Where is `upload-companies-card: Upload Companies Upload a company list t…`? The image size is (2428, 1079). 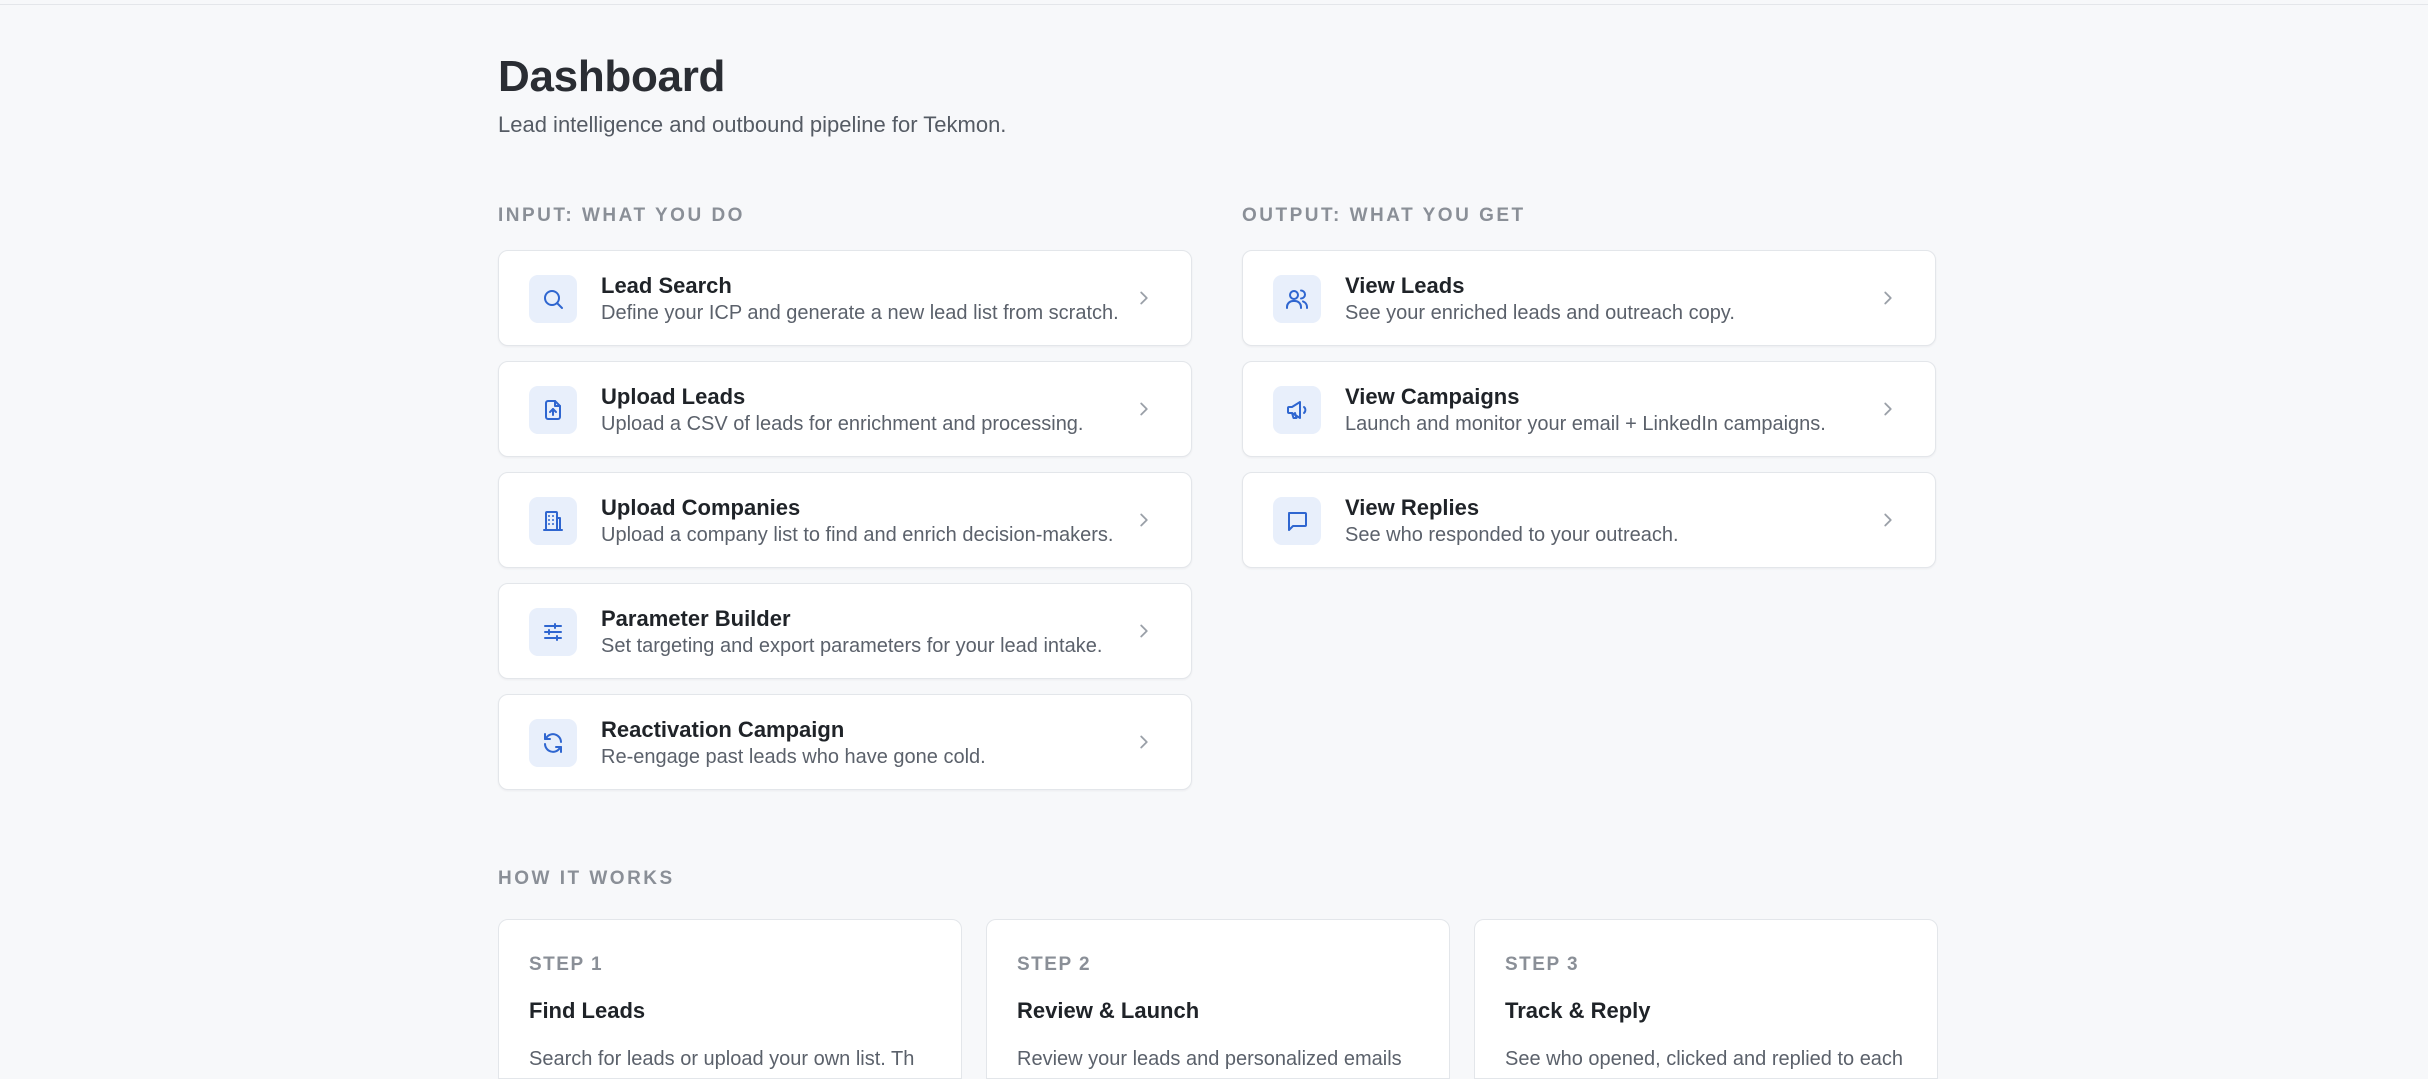 upload-companies-card: Upload Companies Upload a company list t… is located at coordinates (845, 520).